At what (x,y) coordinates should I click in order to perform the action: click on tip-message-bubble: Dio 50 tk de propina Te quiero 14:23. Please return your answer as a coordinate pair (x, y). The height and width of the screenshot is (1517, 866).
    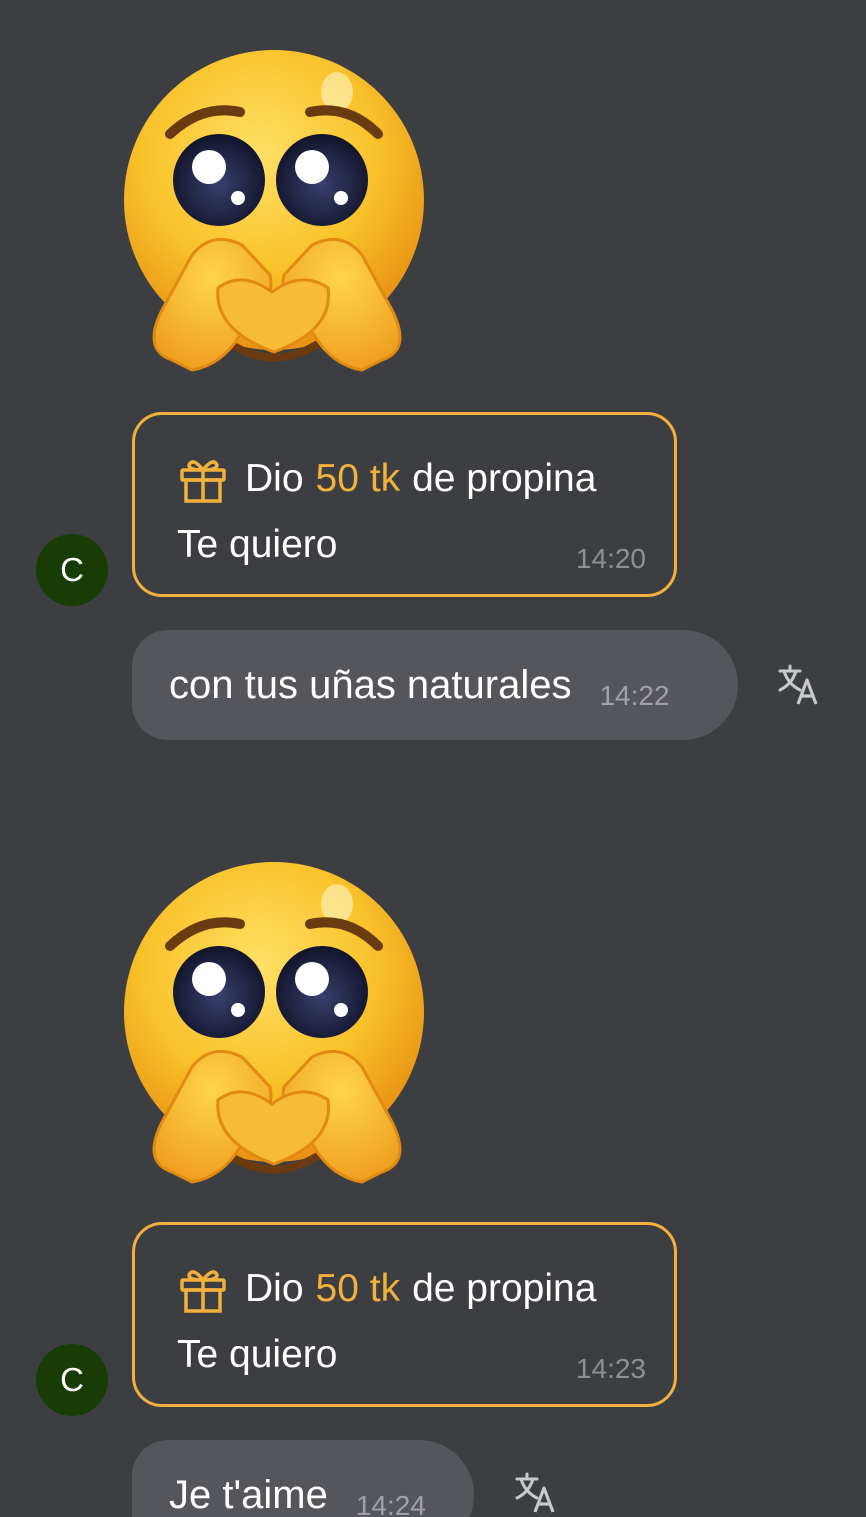
    Looking at the image, I should click on (404, 1314).